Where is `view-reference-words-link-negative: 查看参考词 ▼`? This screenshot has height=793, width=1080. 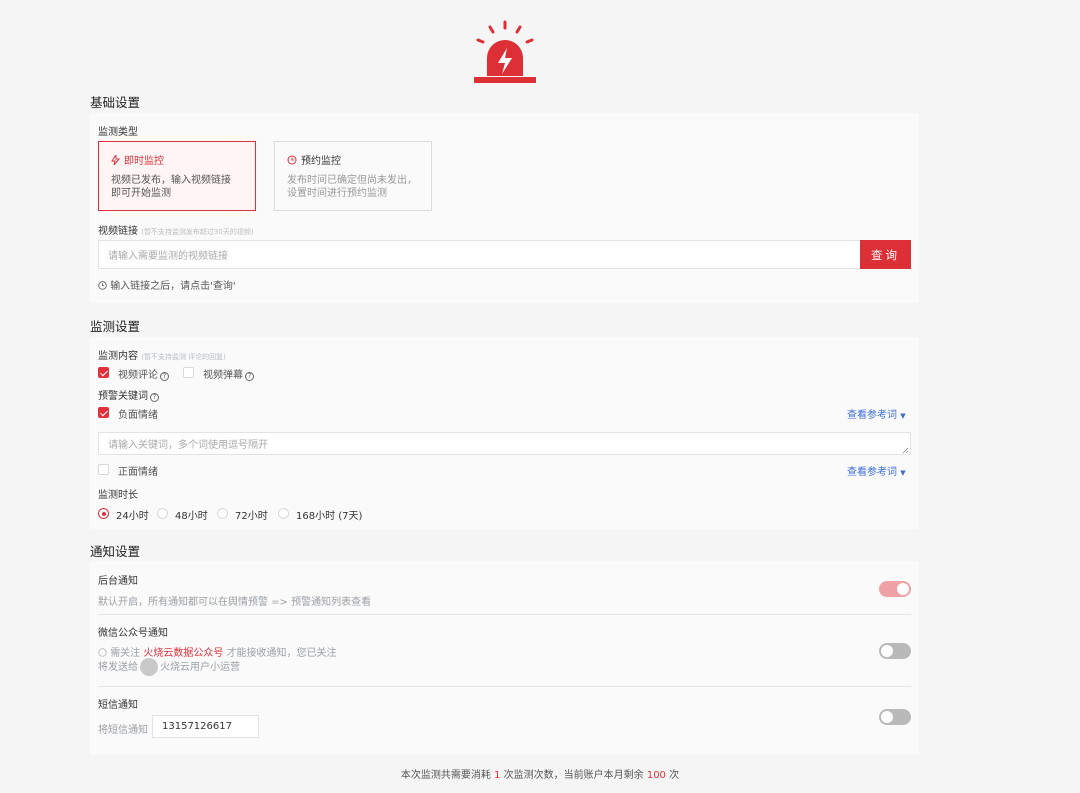
view-reference-words-link-negative: 查看参考词 ▼ is located at coordinates (876, 413).